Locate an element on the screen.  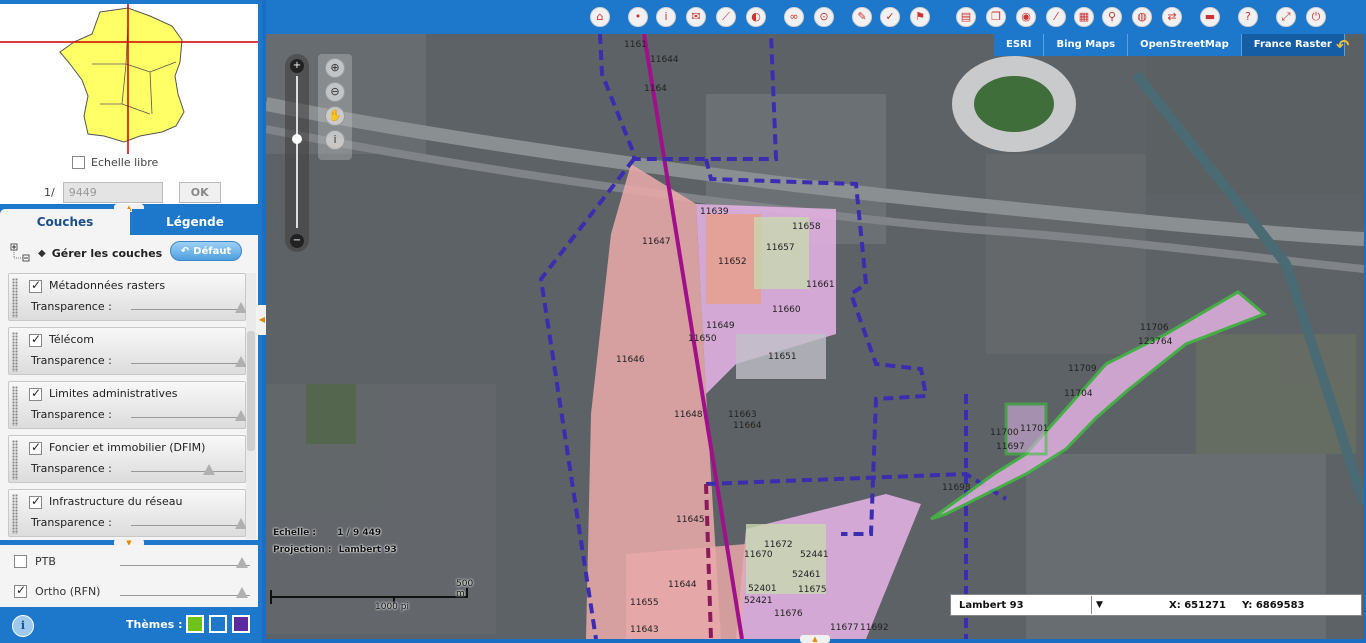
basemap-france-raster: France Raster is located at coordinates (1293, 45).